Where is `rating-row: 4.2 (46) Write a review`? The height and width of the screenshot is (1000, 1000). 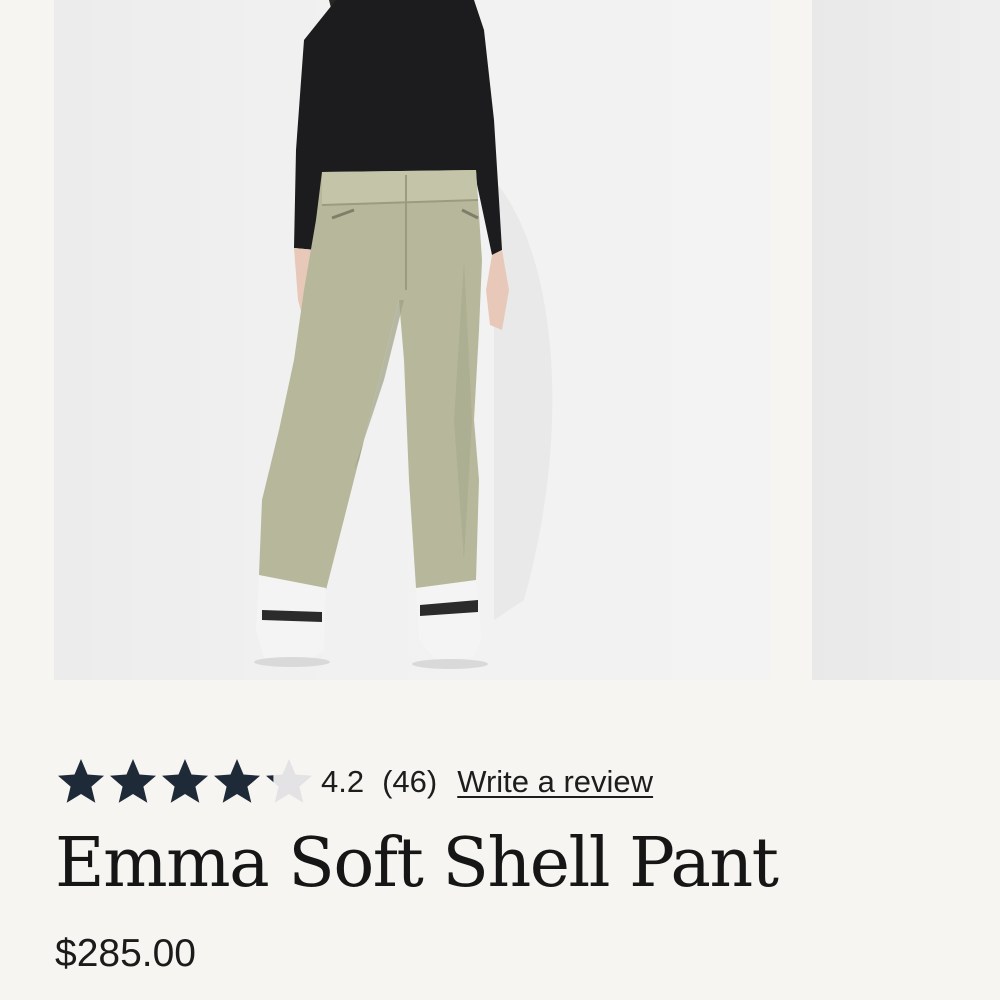 rating-row: 4.2 (46) Write a review is located at coordinates (505, 782).